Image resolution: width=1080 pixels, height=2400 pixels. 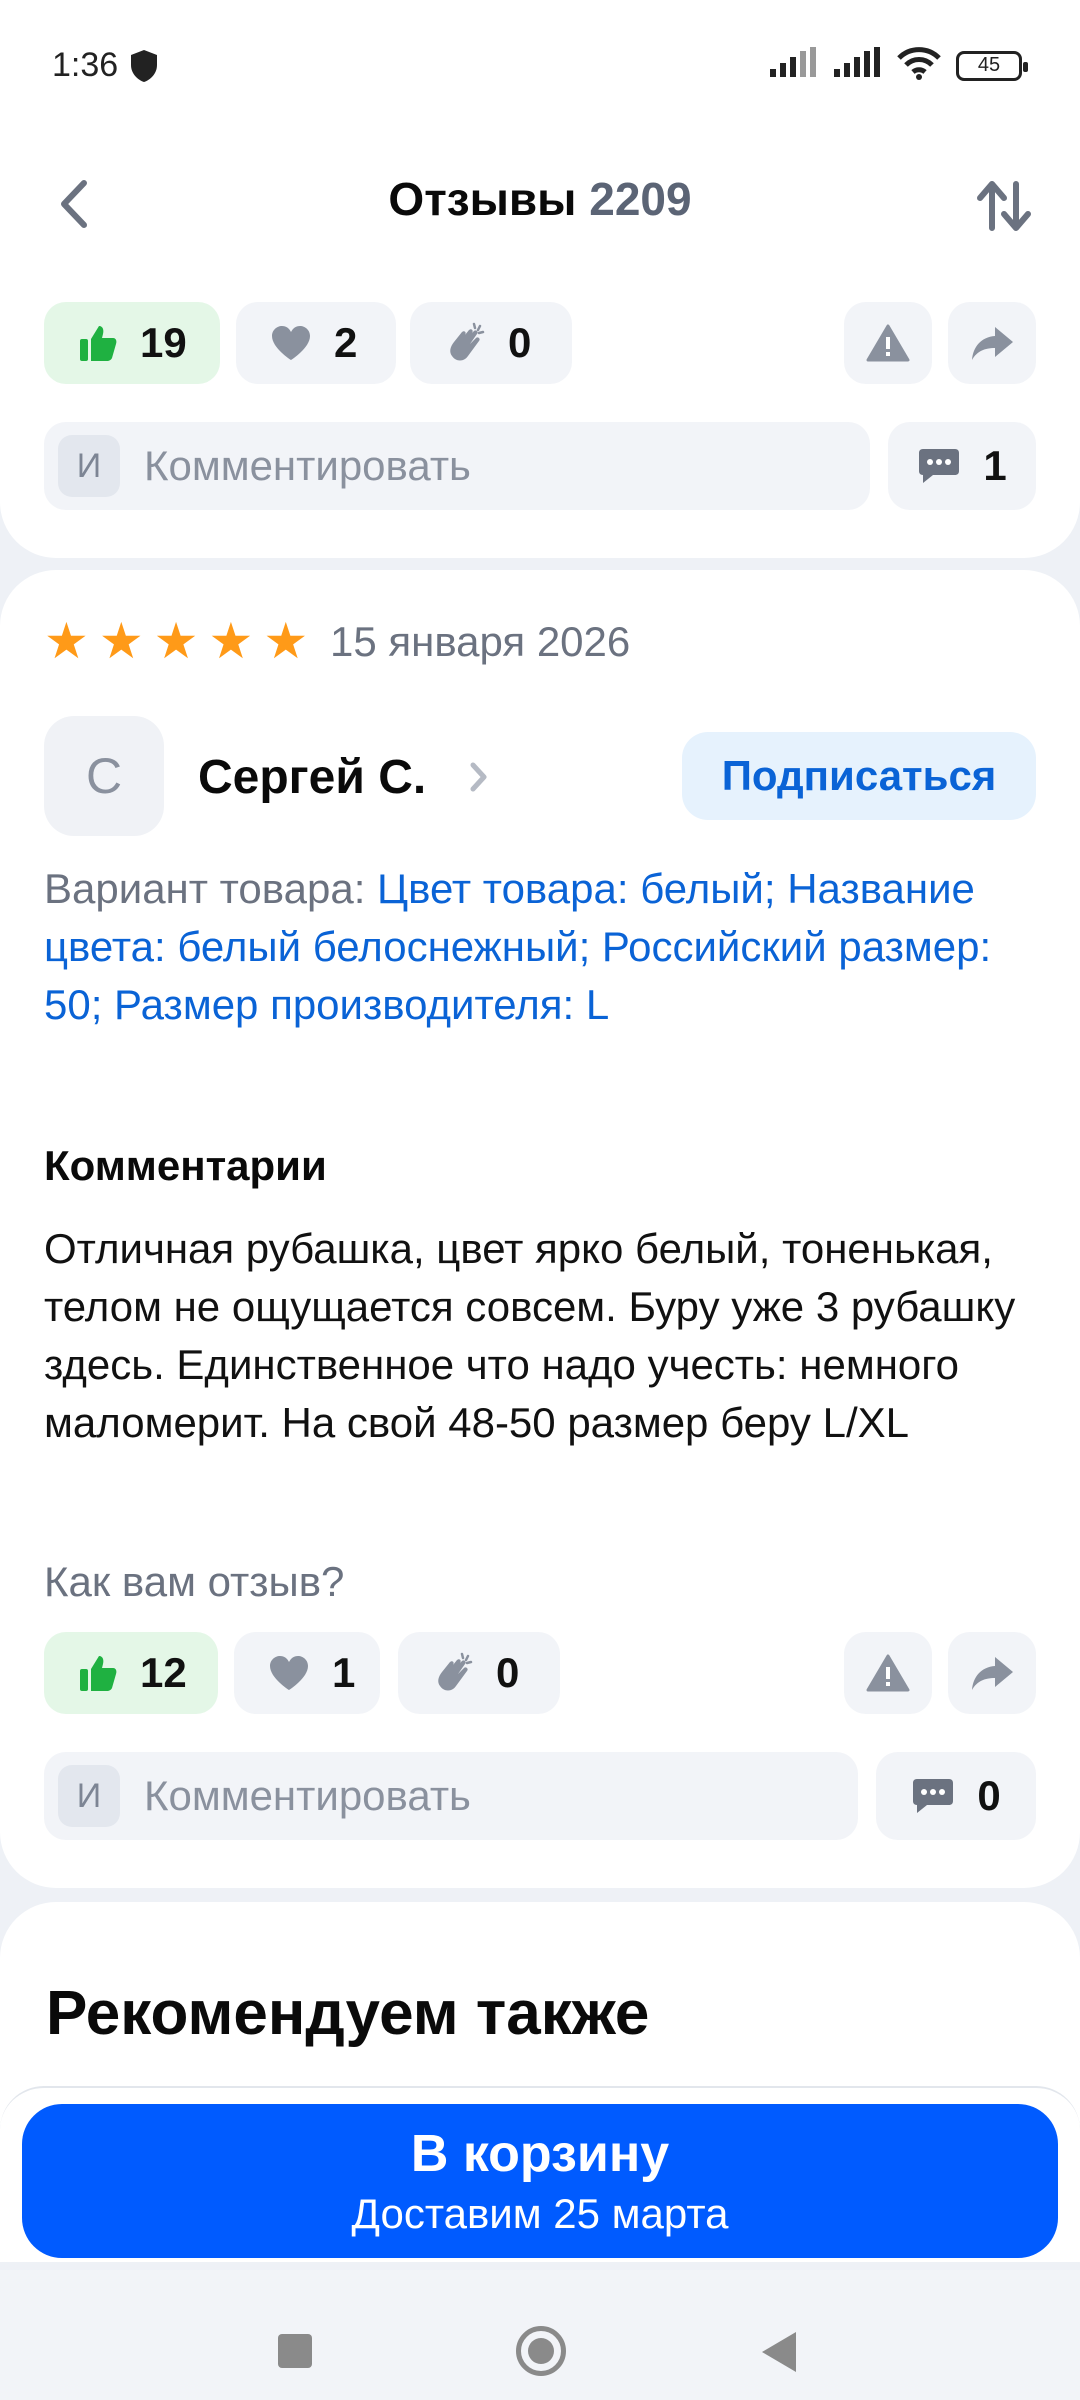 I want to click on recommend-title: Рекомендуем также, so click(x=348, y=2013).